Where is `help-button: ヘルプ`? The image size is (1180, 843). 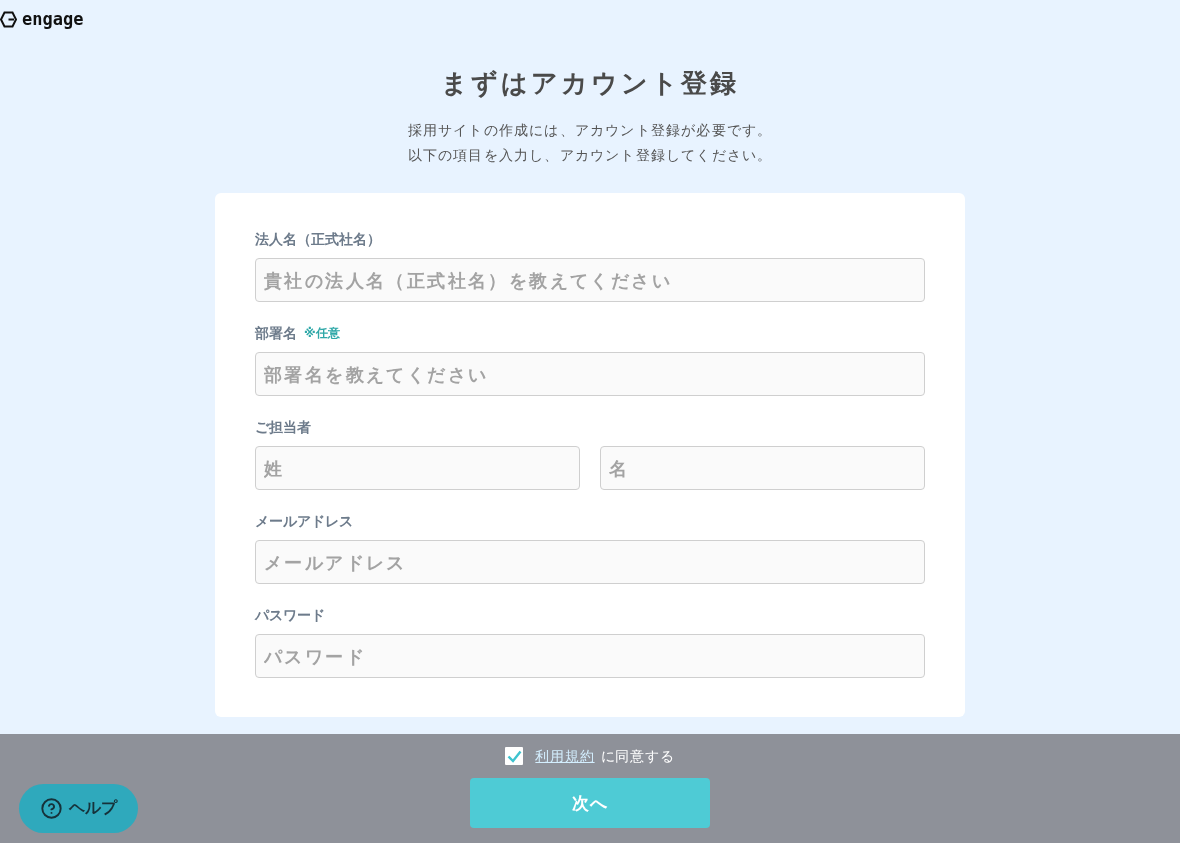 help-button: ヘルプ is located at coordinates (78, 808).